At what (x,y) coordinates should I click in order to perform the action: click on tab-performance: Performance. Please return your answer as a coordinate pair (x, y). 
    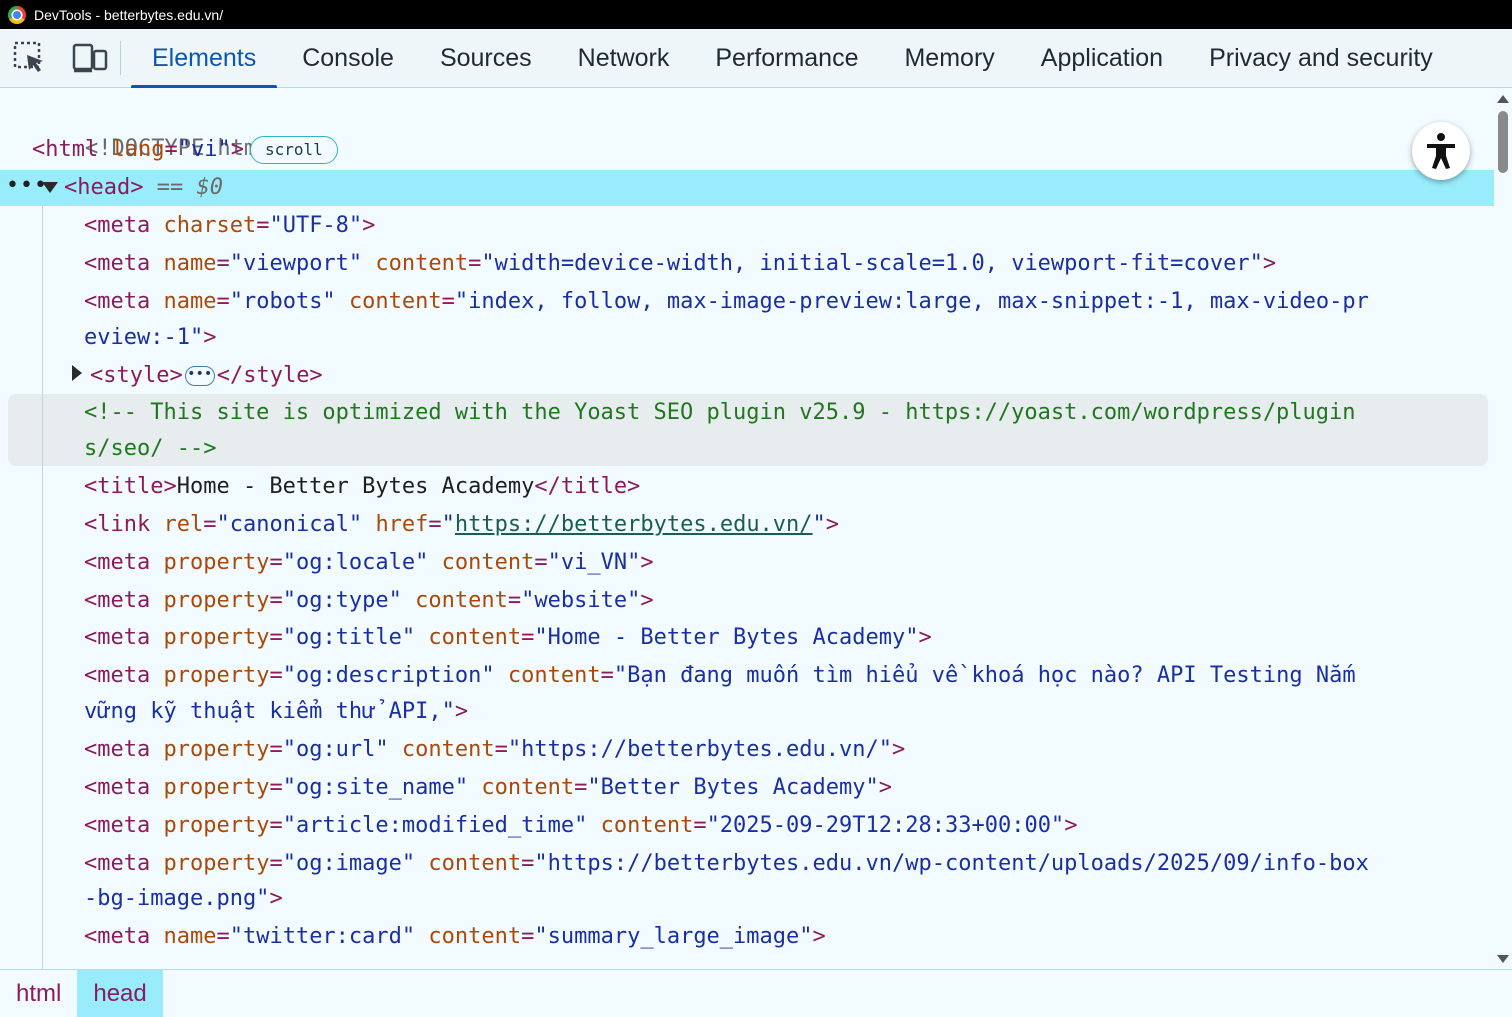
    Looking at the image, I should click on (786, 58).